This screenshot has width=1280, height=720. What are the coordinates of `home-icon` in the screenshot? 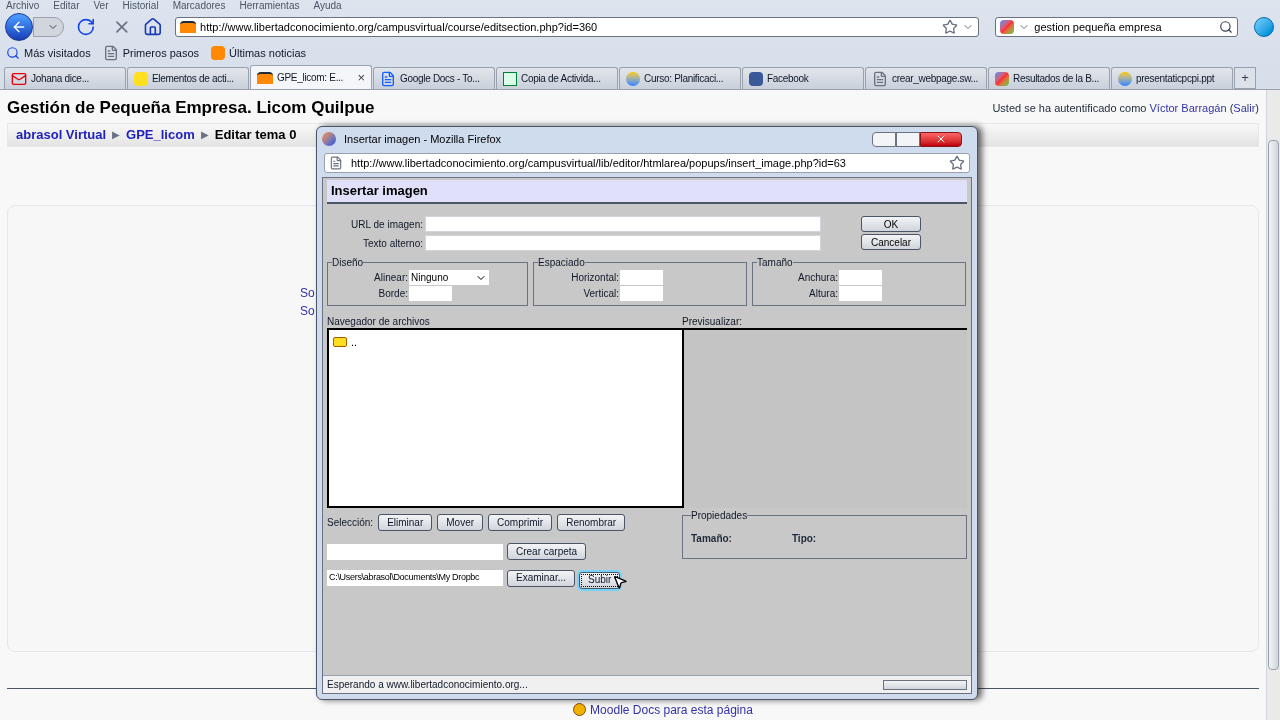 It's located at (153, 27).